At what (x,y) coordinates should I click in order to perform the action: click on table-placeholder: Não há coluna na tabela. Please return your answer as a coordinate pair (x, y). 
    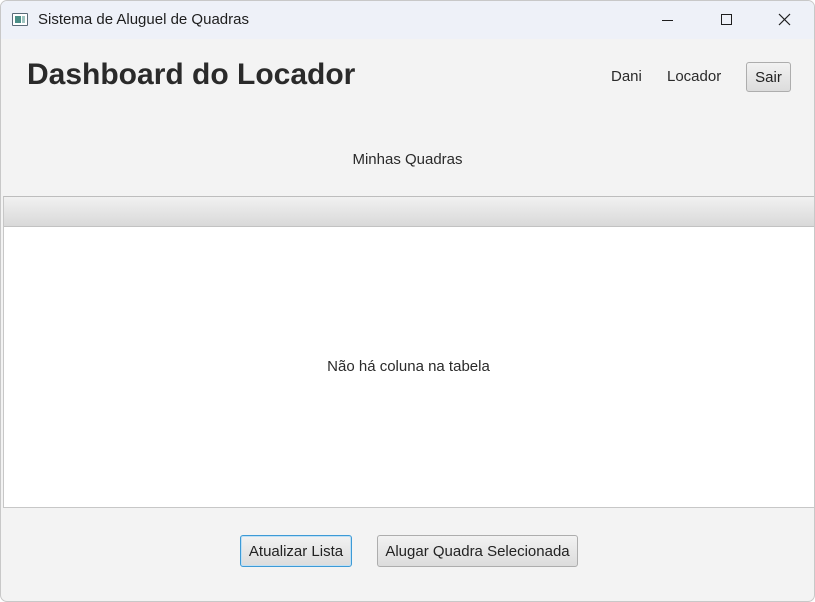
    Looking at the image, I should click on (408, 366).